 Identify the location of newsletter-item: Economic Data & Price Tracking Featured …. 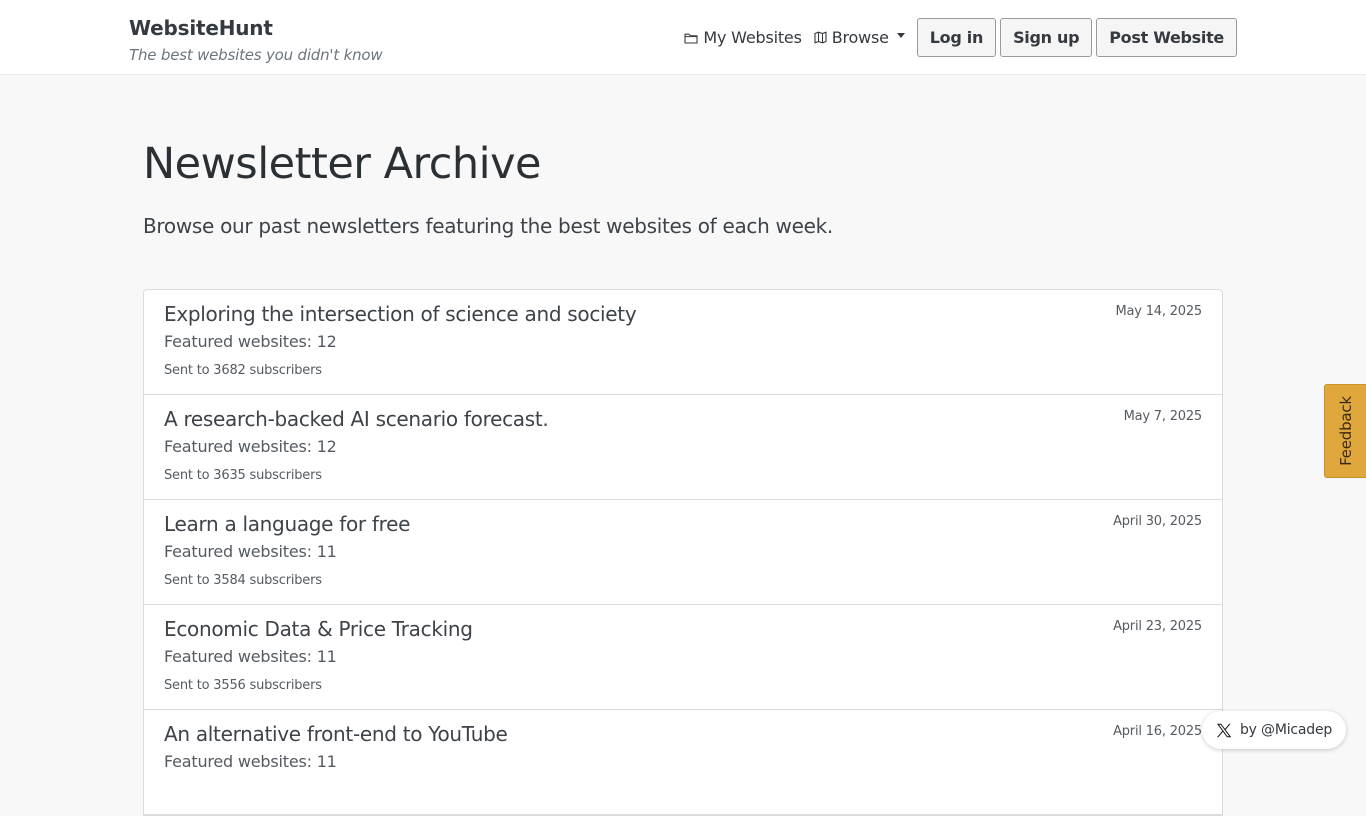
(683, 657).